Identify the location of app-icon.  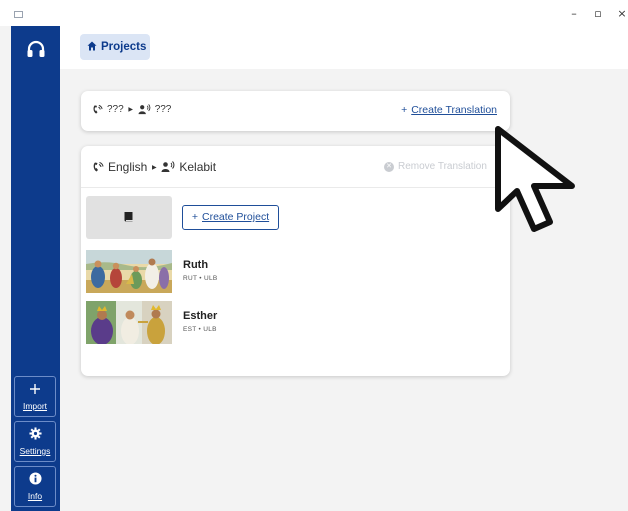
(18, 14).